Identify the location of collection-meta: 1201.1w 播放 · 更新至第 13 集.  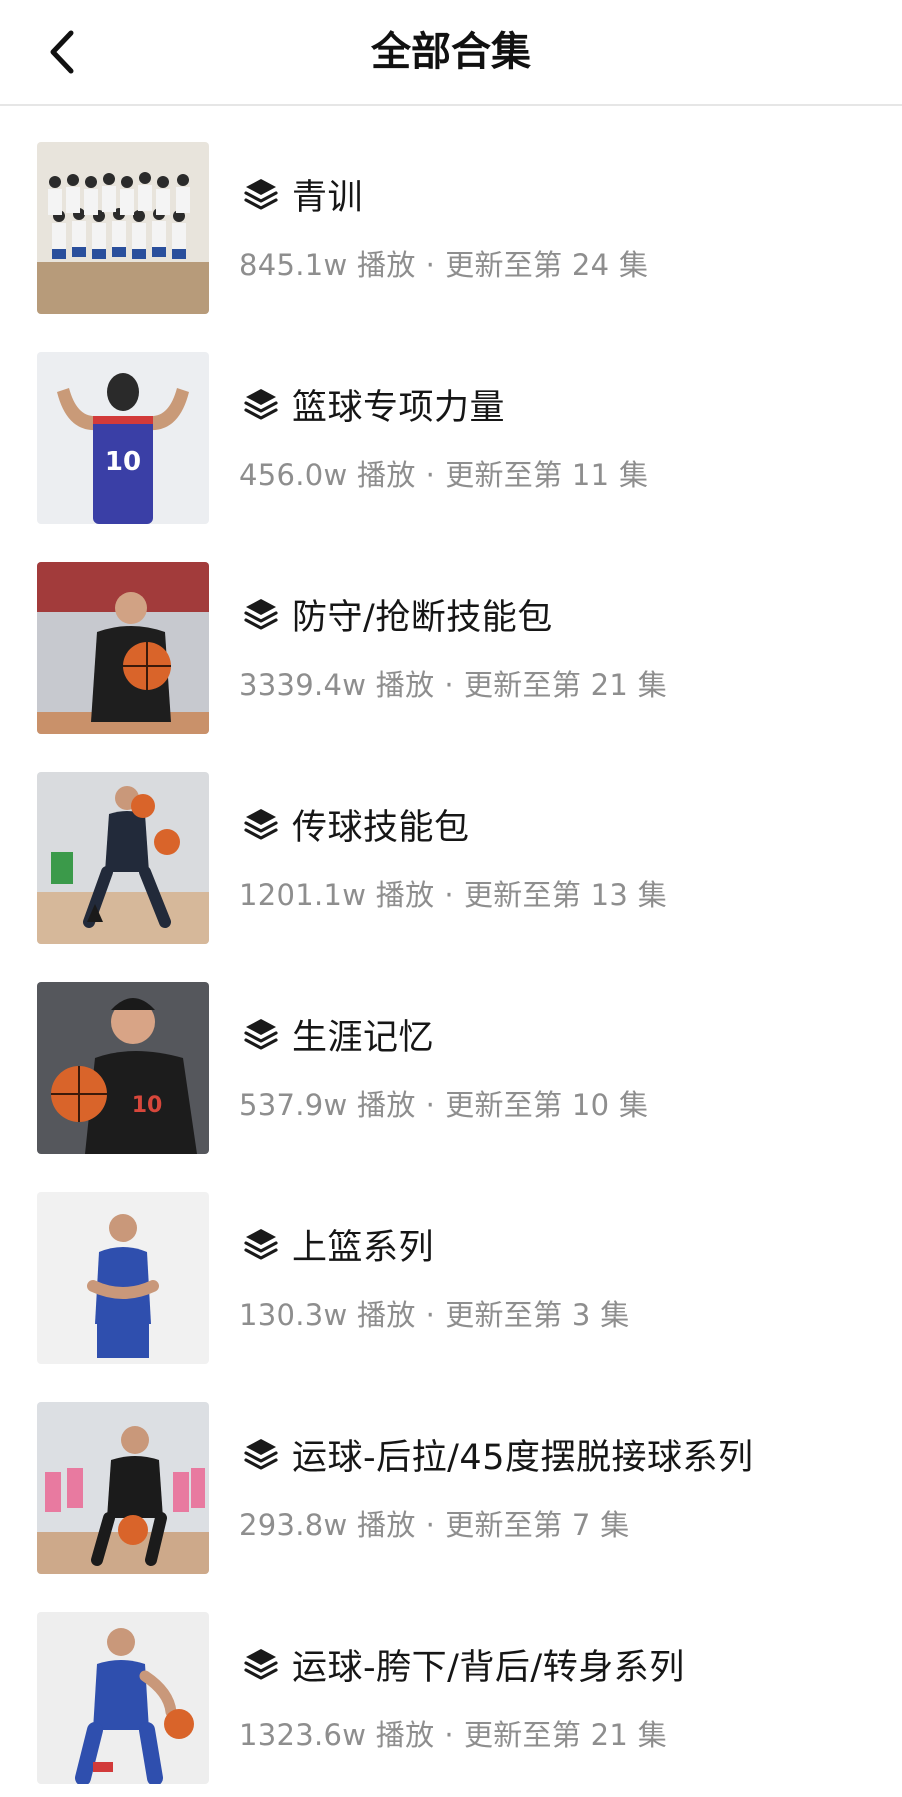
(453, 893).